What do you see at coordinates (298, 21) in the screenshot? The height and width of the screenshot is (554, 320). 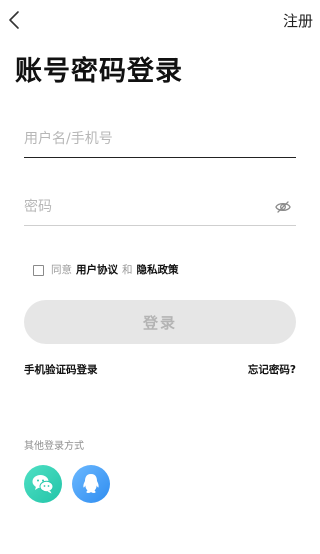 I see `register-link: 注册` at bounding box center [298, 21].